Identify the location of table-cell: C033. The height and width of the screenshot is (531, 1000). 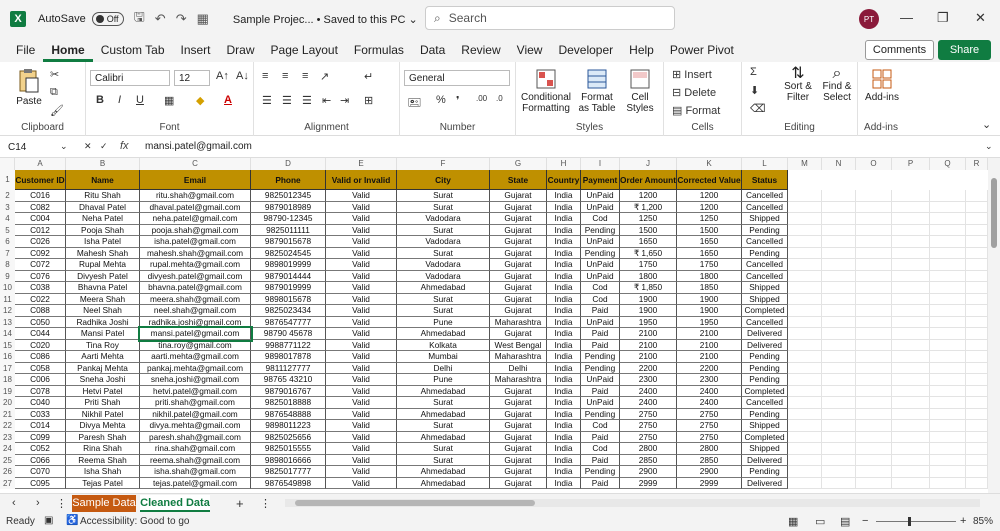
(40, 414).